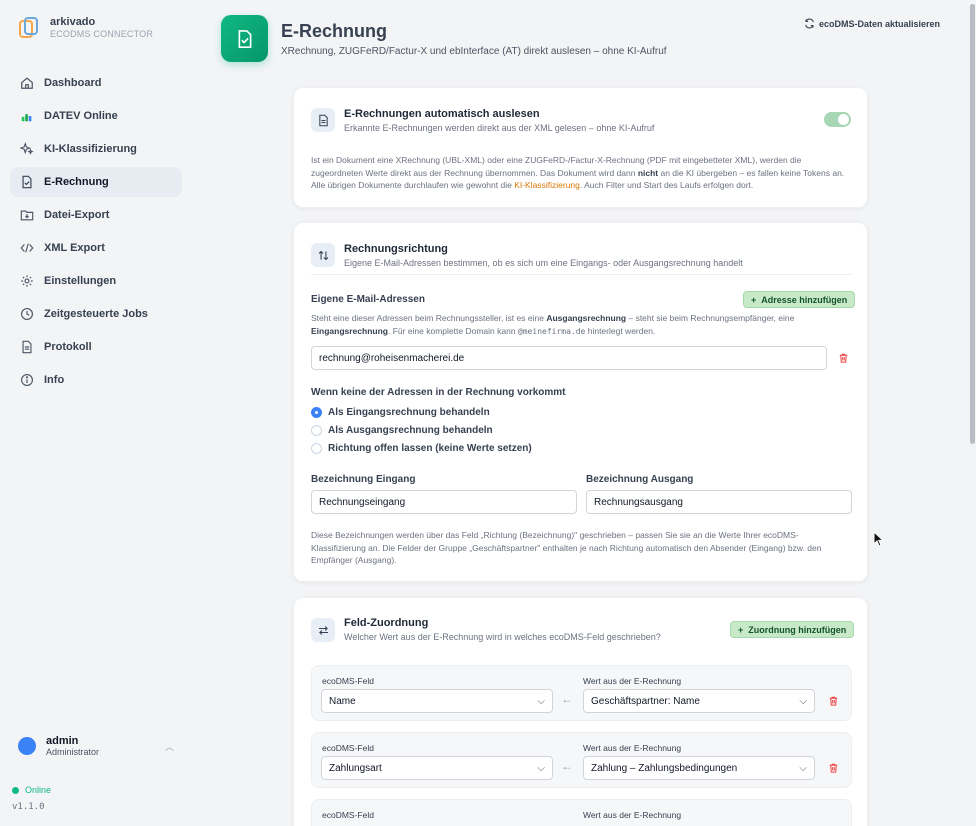  What do you see at coordinates (73, 83) in the screenshot?
I see `sidebar-item-label: Dashboard` at bounding box center [73, 83].